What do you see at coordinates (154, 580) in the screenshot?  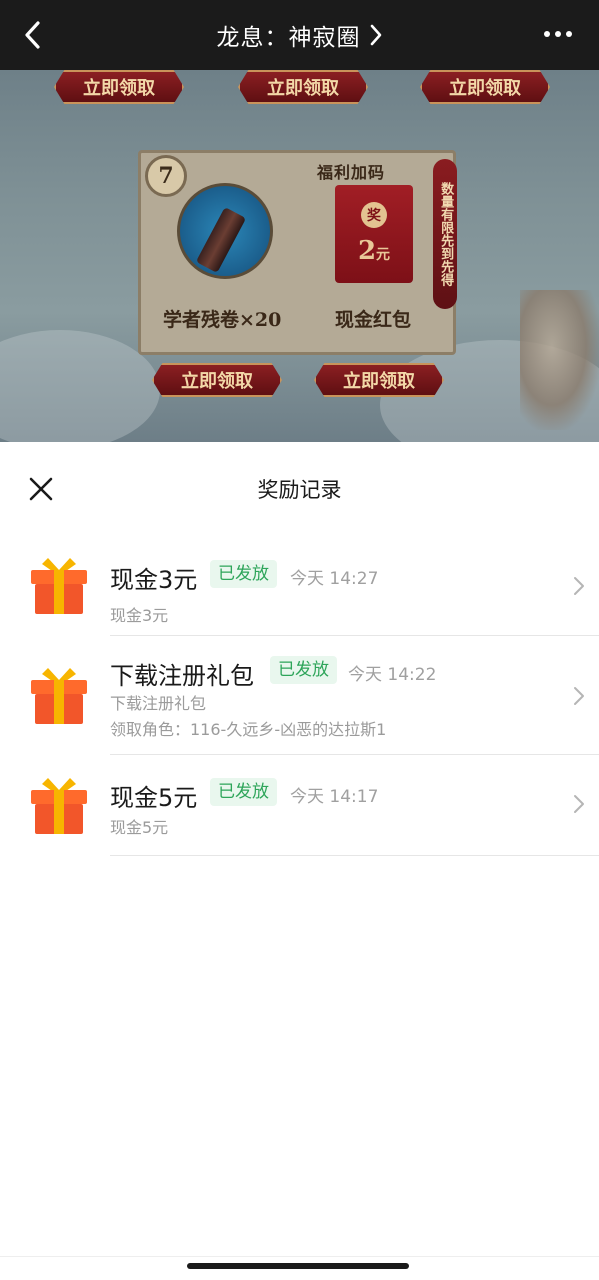 I see `record-name: 现金3元` at bounding box center [154, 580].